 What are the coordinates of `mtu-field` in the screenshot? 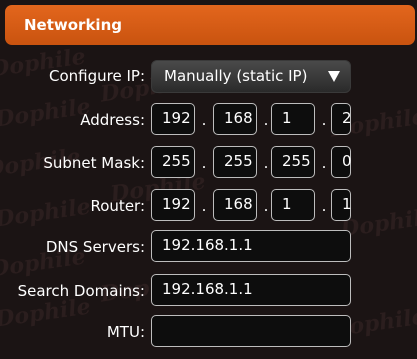 It's located at (251, 331).